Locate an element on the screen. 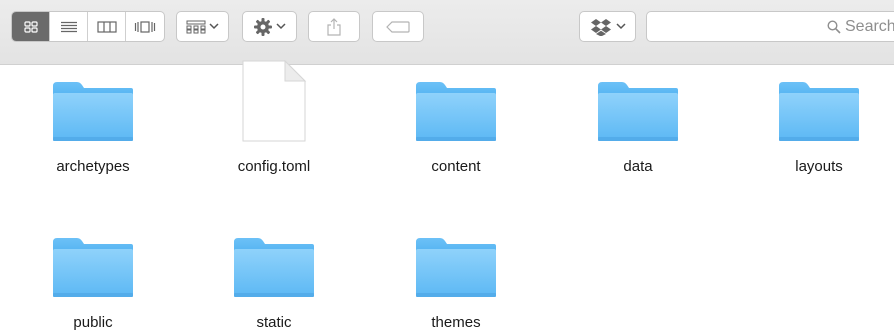 The image size is (894, 336). arrange-button is located at coordinates (202, 26).